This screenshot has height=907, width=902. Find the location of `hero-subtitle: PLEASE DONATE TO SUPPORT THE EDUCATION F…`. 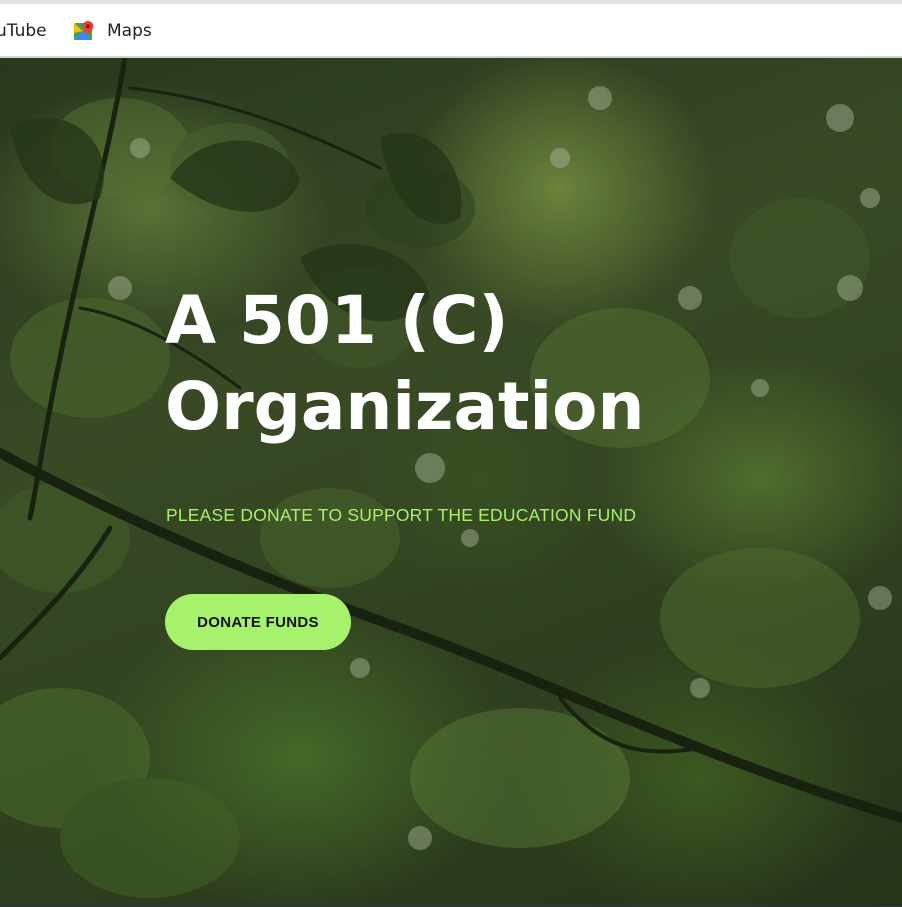

hero-subtitle: PLEASE DONATE TO SUPPORT THE EDUCATION F… is located at coordinates (401, 515).